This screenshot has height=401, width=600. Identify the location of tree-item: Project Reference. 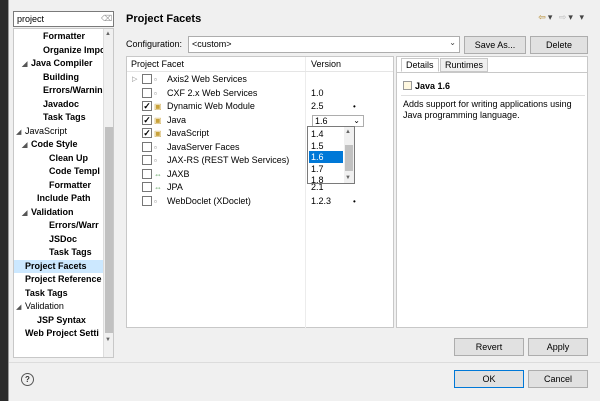
(59, 279).